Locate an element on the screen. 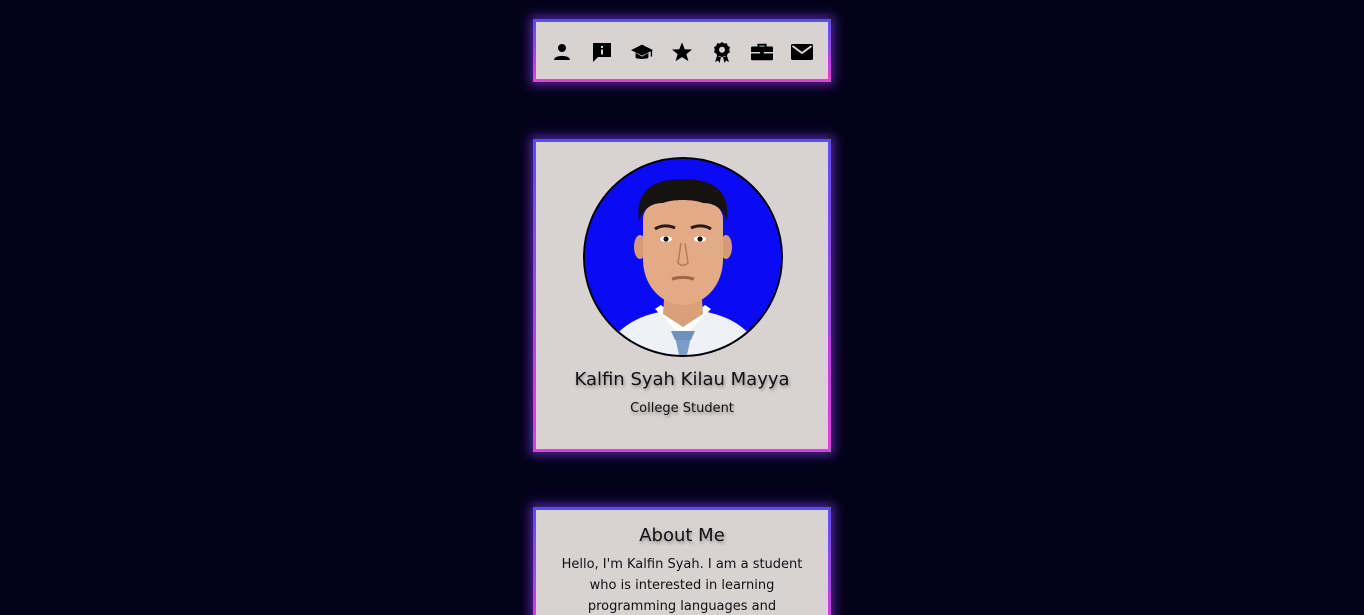  briefcase-icon is located at coordinates (762, 52).